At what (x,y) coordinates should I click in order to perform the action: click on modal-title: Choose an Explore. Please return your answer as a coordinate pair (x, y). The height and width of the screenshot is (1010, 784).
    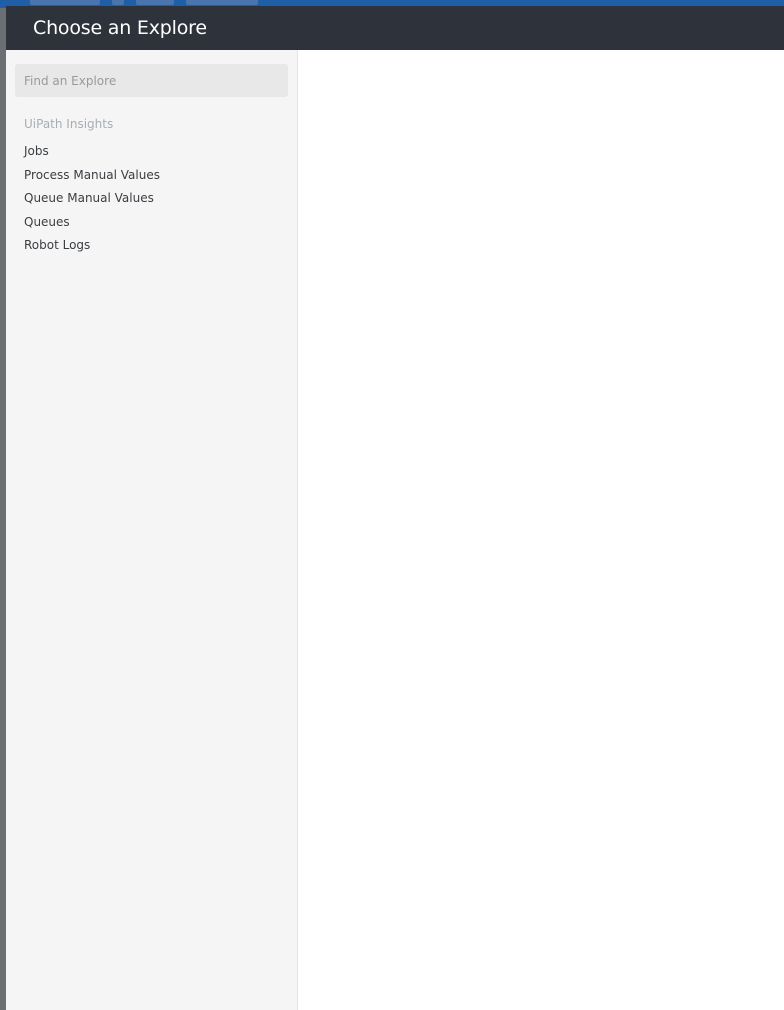
    Looking at the image, I should click on (120, 28).